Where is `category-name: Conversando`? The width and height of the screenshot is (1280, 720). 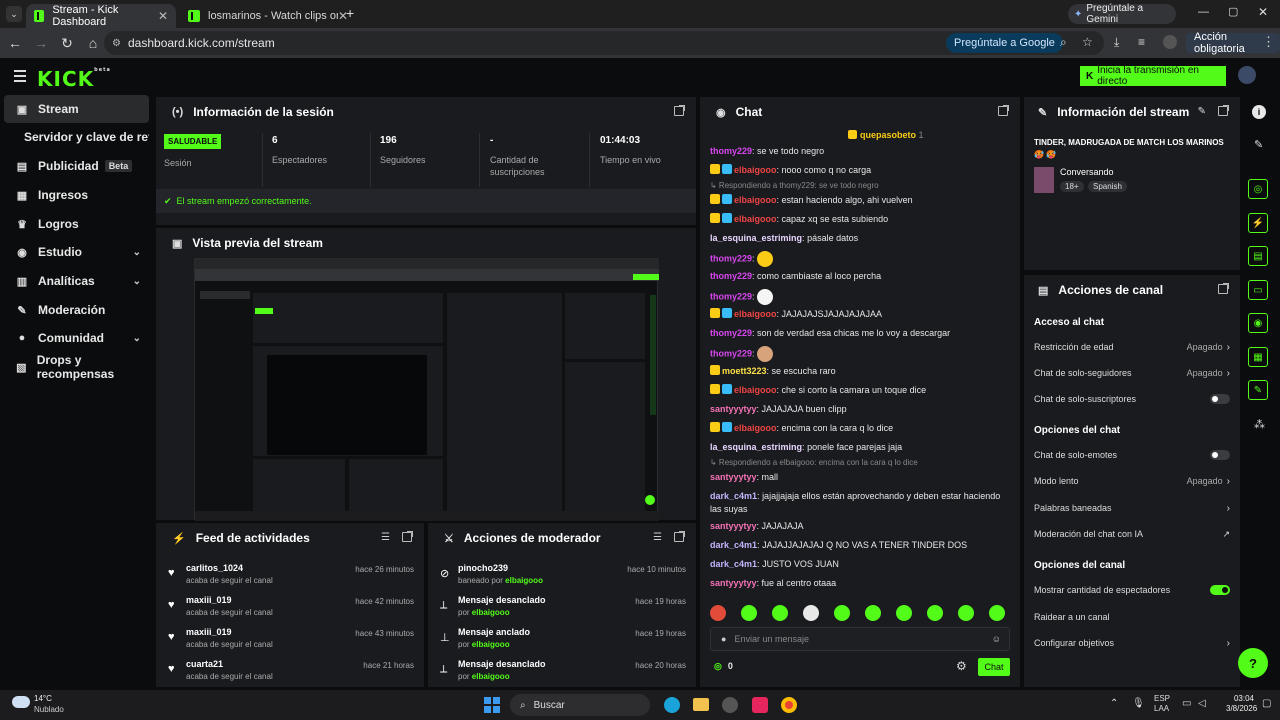
category-name: Conversando is located at coordinates (1087, 172).